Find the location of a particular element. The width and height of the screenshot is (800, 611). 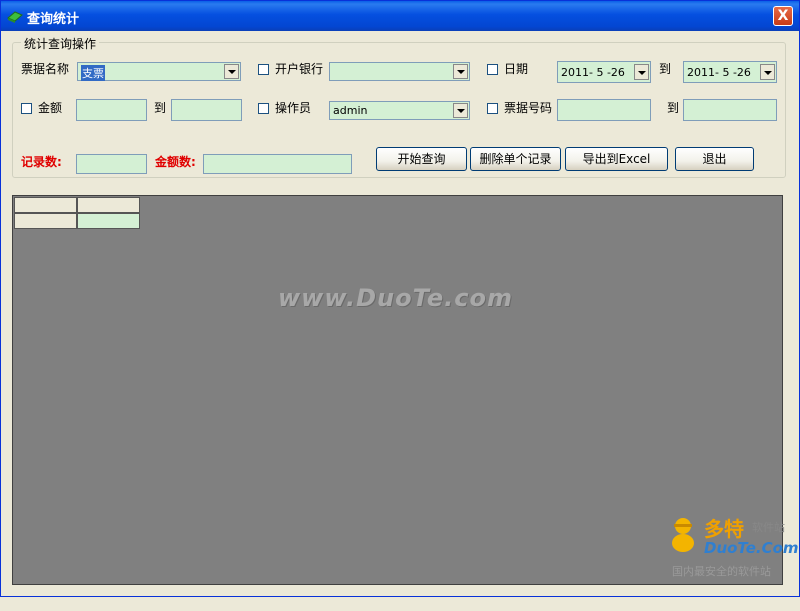

amount-from-input is located at coordinates (111, 110).